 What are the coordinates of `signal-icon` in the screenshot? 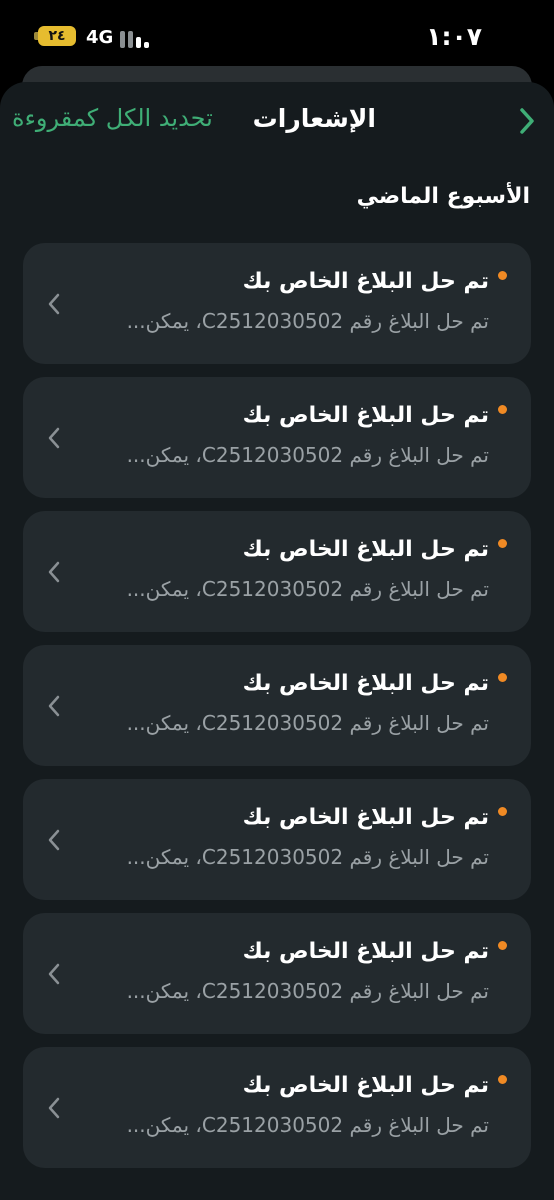 It's located at (137, 38).